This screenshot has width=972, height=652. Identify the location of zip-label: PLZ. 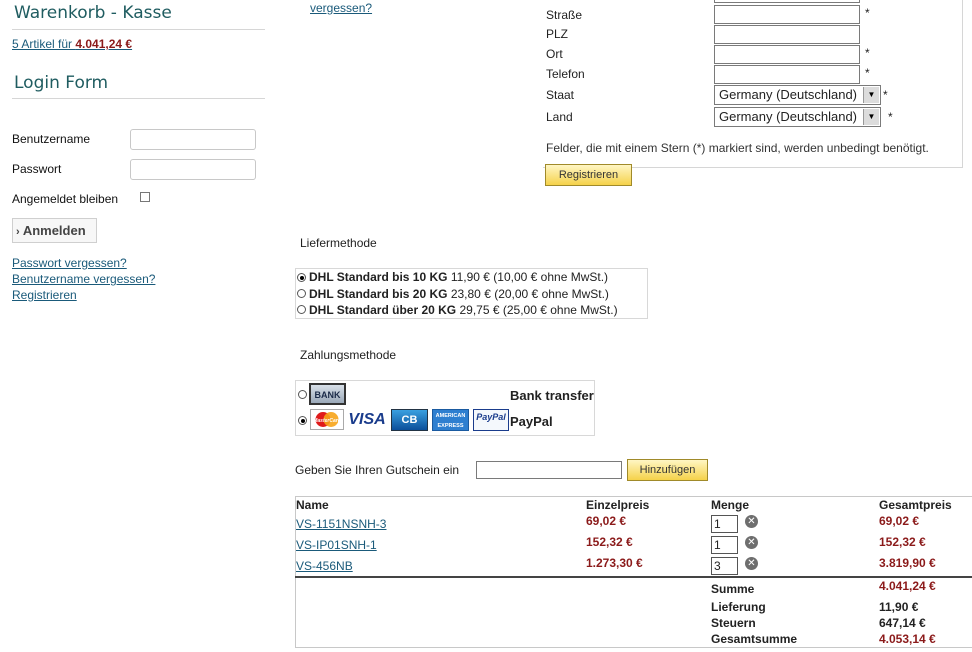
(557, 34).